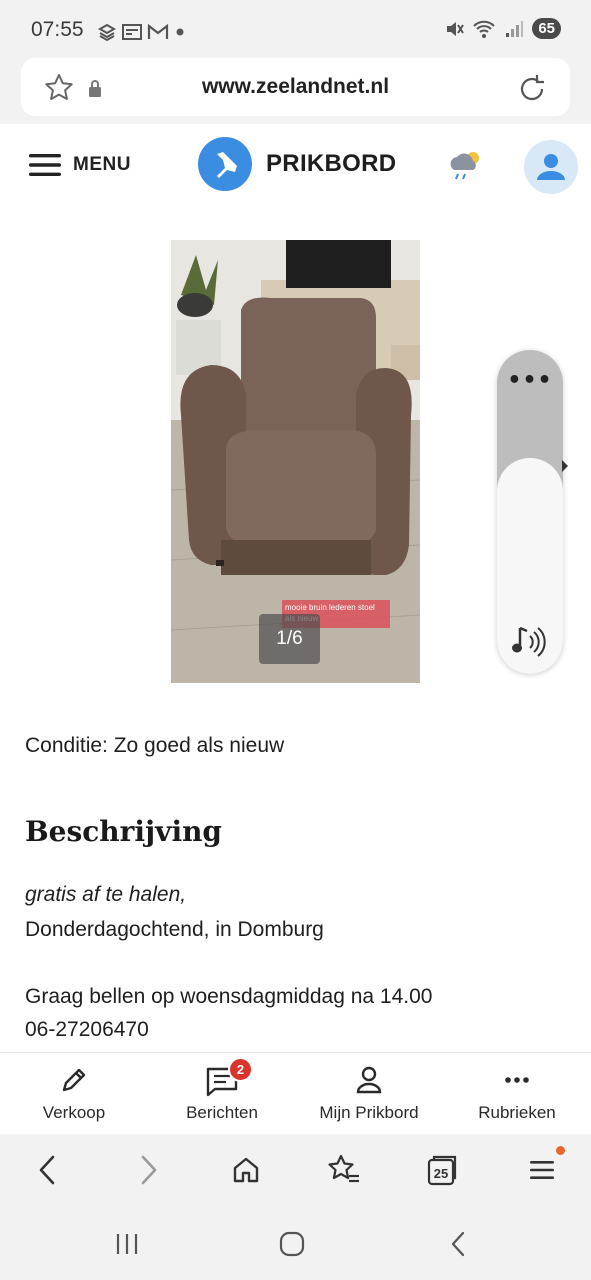  I want to click on menu-label: MENU, so click(102, 164).